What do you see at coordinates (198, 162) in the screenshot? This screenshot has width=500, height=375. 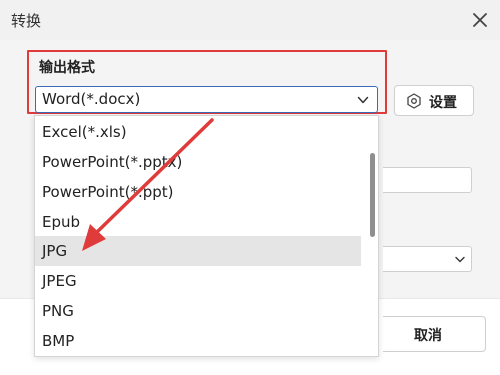 I see `option-powerpoint-pptx: PowerPoint(*.pptx)` at bounding box center [198, 162].